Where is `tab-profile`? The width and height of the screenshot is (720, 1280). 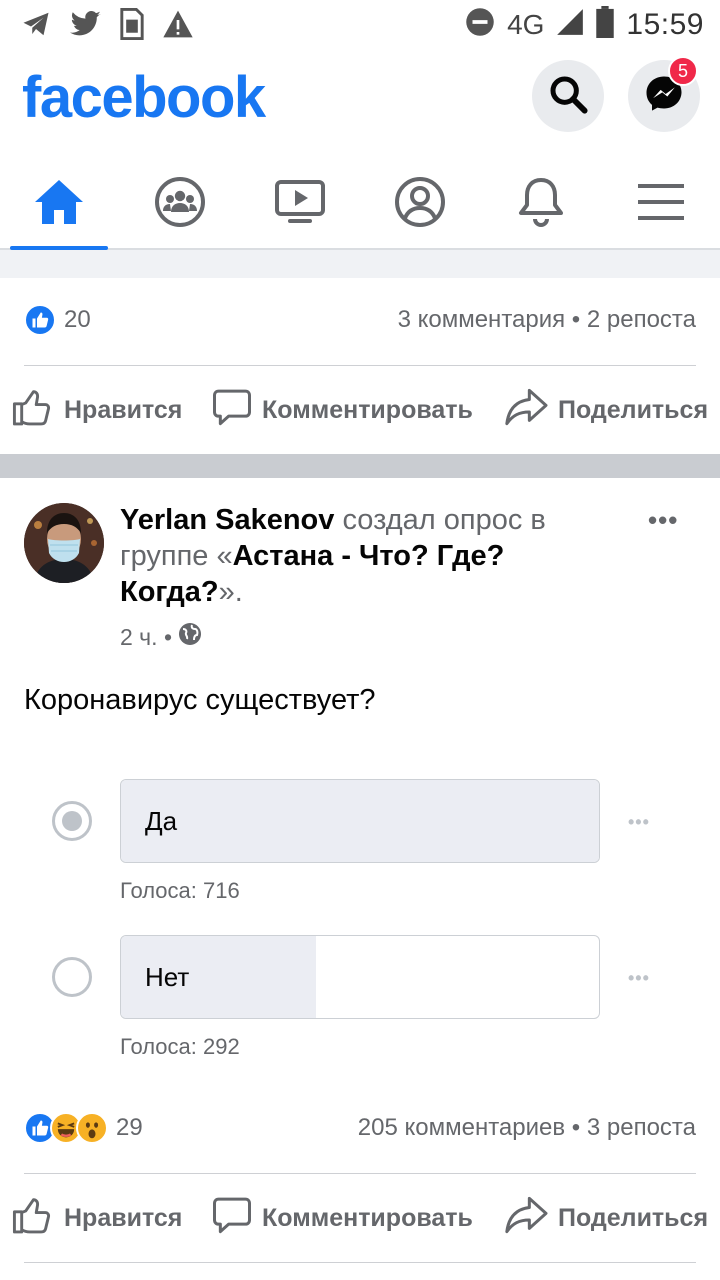
tab-profile is located at coordinates (420, 204).